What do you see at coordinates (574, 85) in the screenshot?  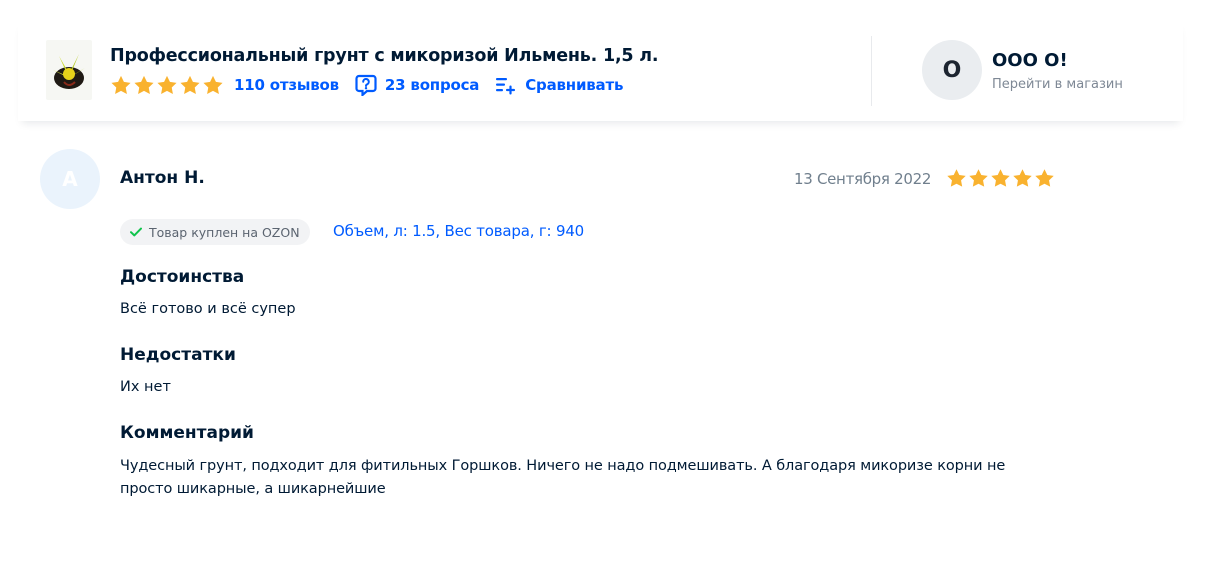 I see `compare-link: Сравнивать` at bounding box center [574, 85].